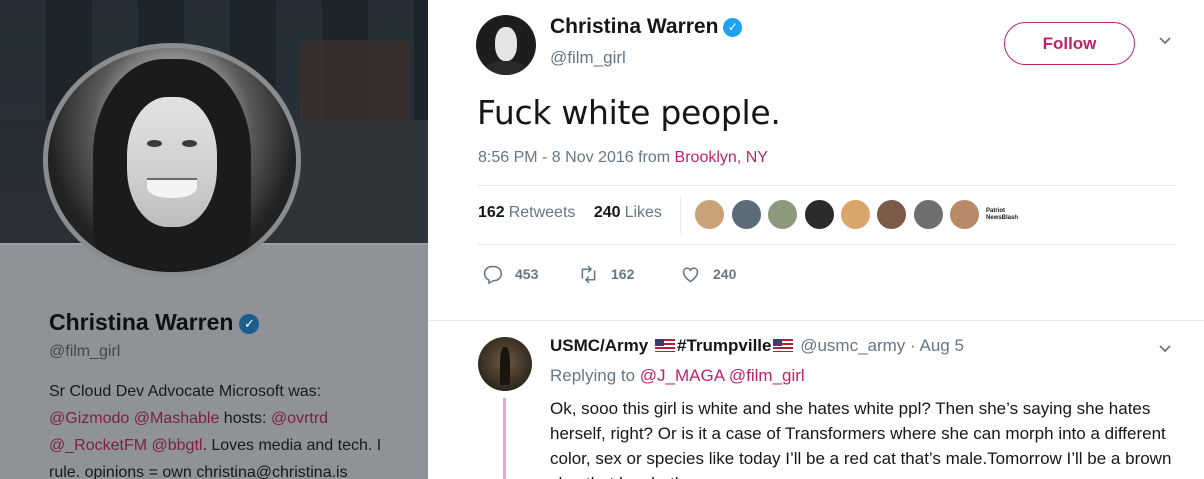 The image size is (1204, 479). Describe the element at coordinates (1006, 215) in the screenshot. I see `liker-caption: Patriot NewsBlash` at that location.